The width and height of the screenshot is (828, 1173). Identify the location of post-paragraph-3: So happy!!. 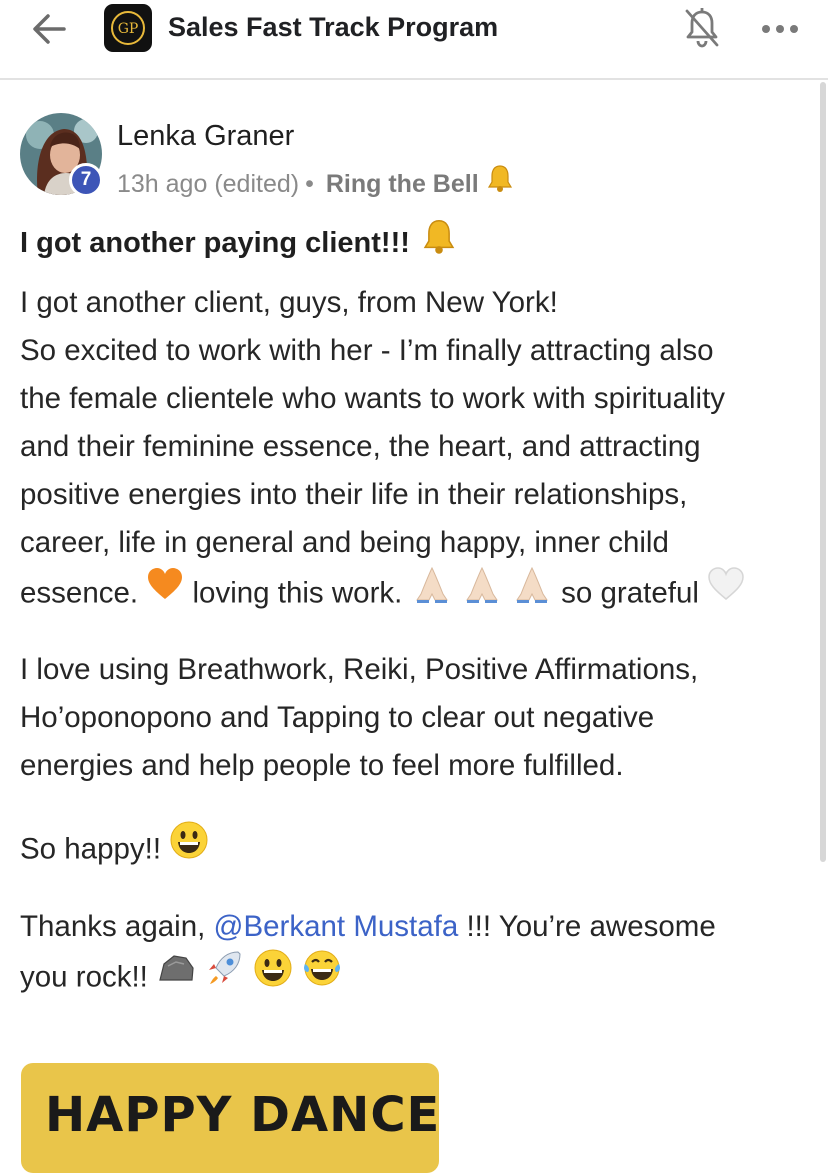
(415, 846).